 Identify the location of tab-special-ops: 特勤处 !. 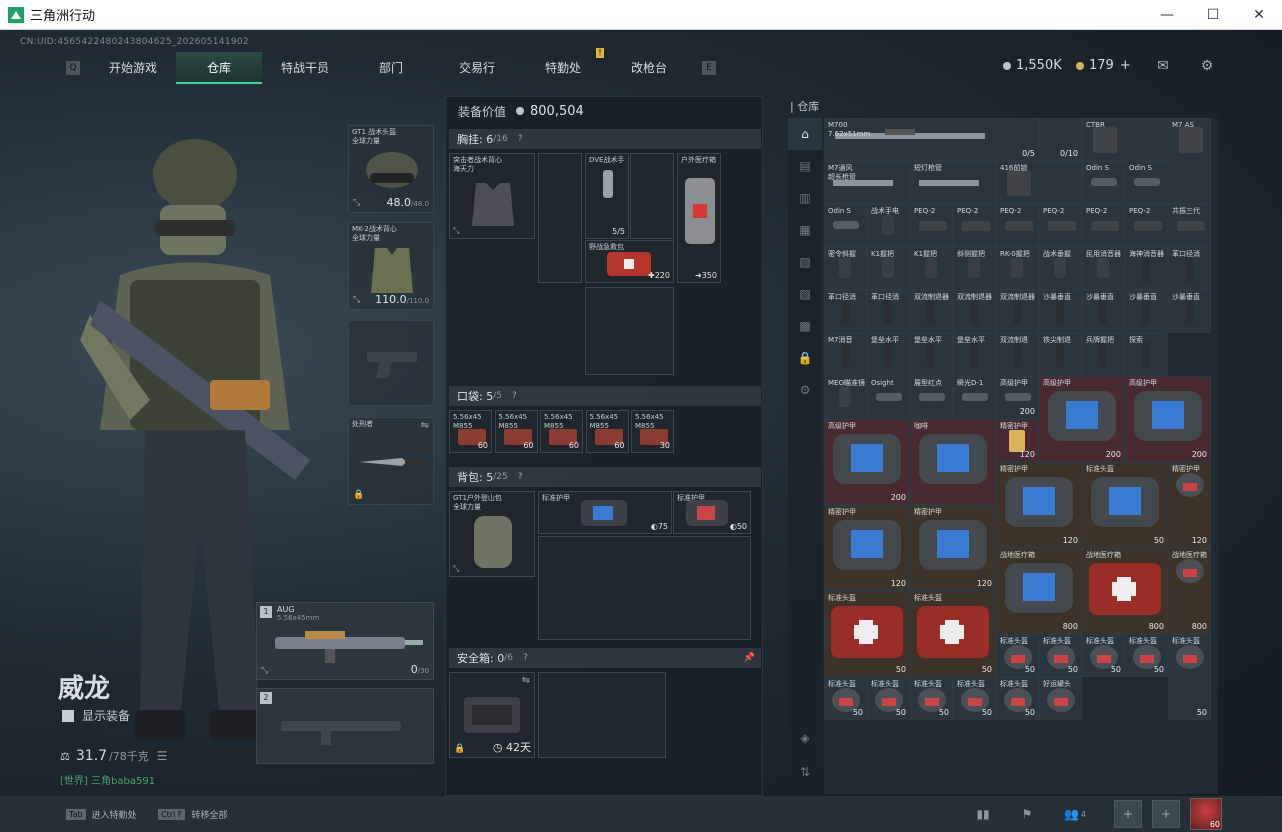
(563, 66).